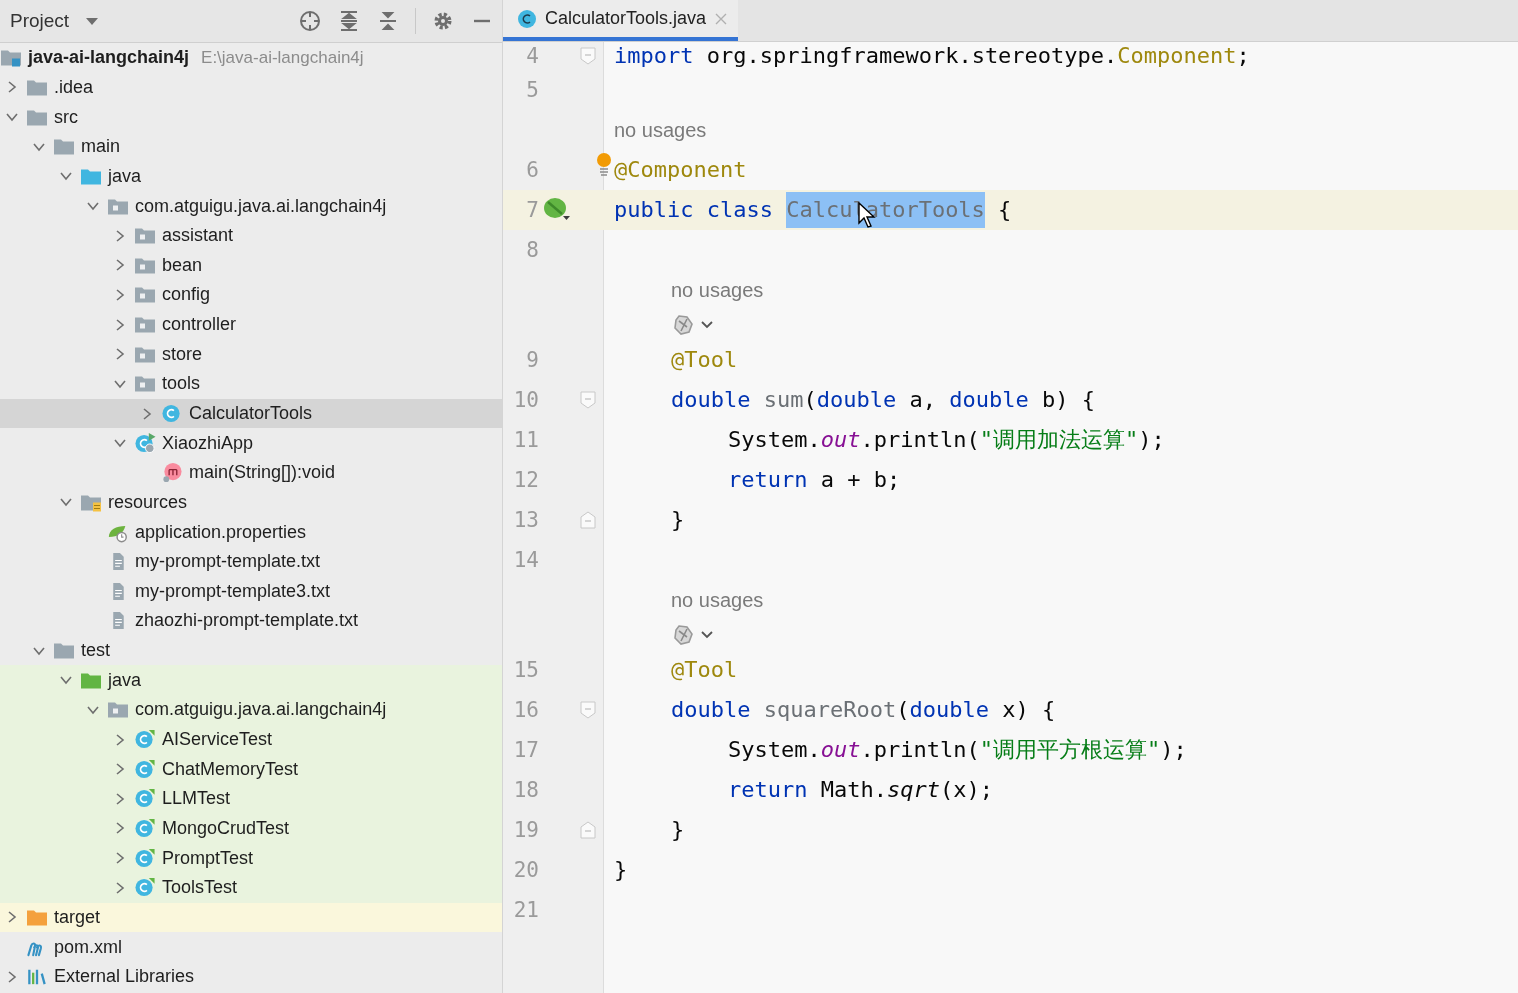 The image size is (1518, 993). Describe the element at coordinates (251, 413) in the screenshot. I see `tree-item: CalculatorTools` at that location.